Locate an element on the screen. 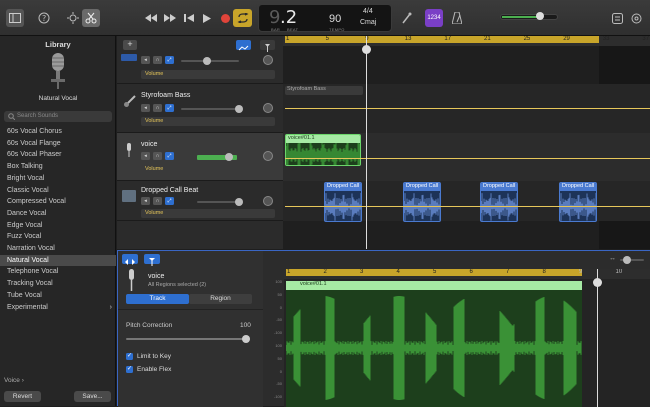 The width and height of the screenshot is (650, 407). editor-playhead-handle is located at coordinates (597, 282).